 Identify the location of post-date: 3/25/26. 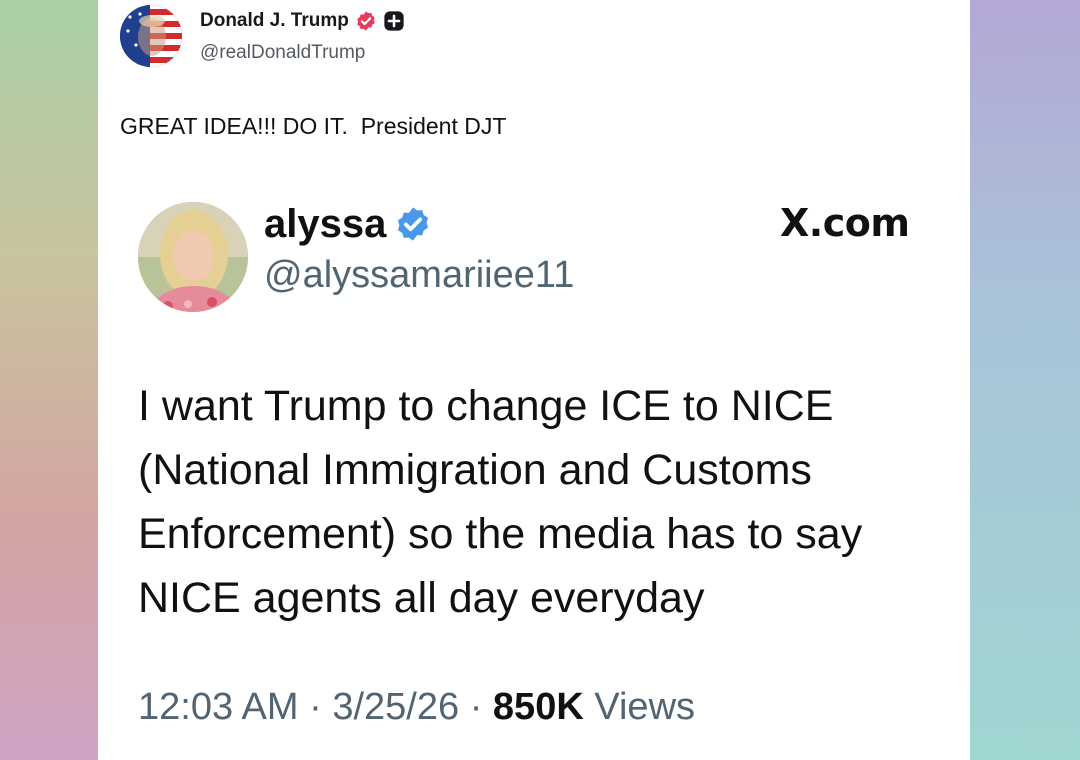
(396, 707).